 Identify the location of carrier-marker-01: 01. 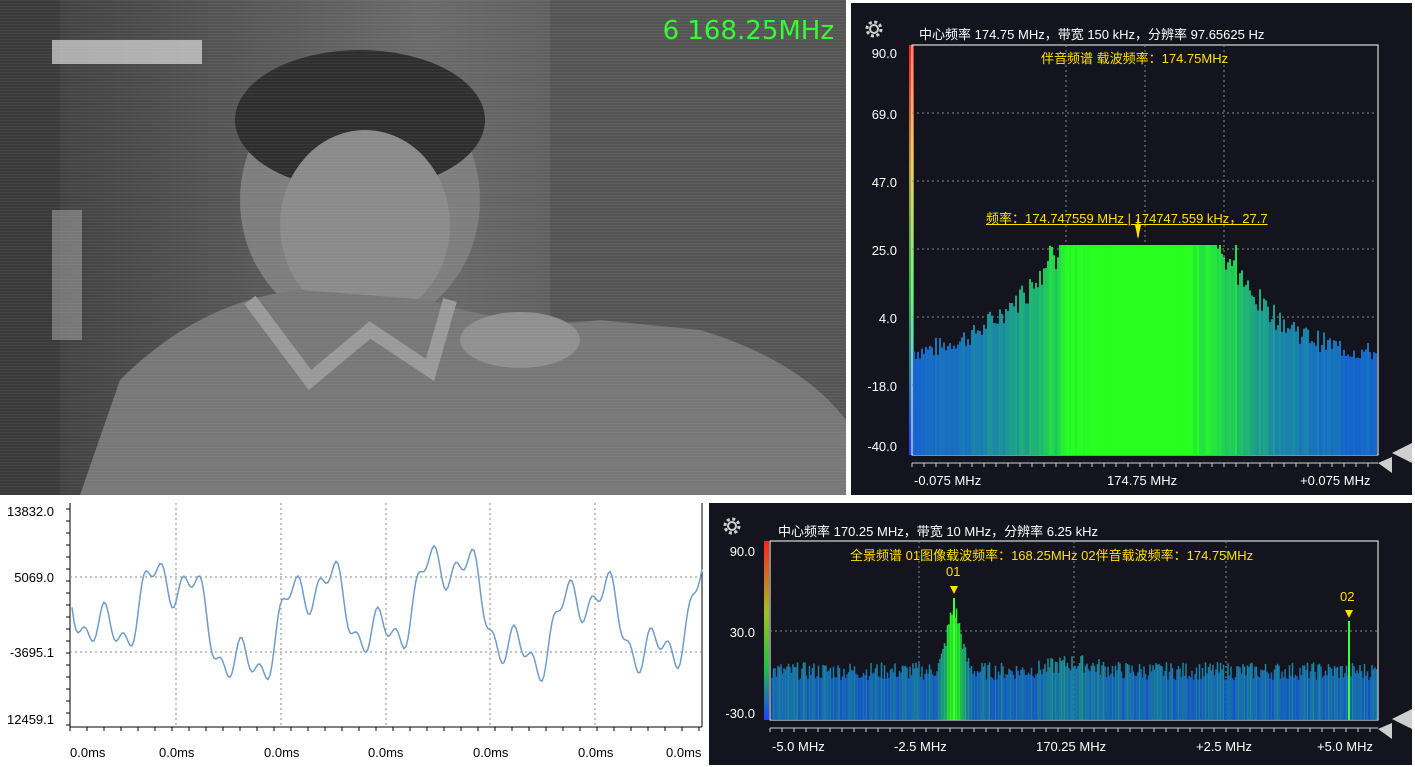
(953, 571).